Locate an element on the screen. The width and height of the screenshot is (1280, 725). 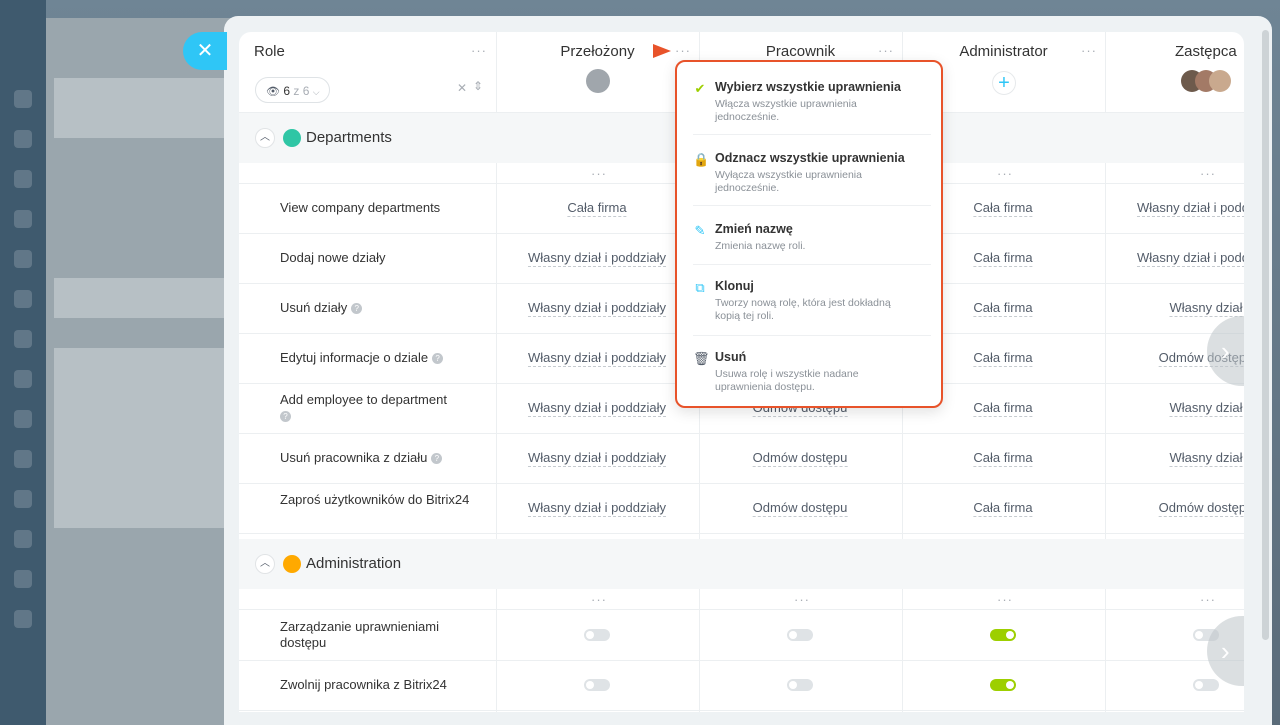
row-label: Usuń pracownika z działu? is located at coordinates (375, 458).